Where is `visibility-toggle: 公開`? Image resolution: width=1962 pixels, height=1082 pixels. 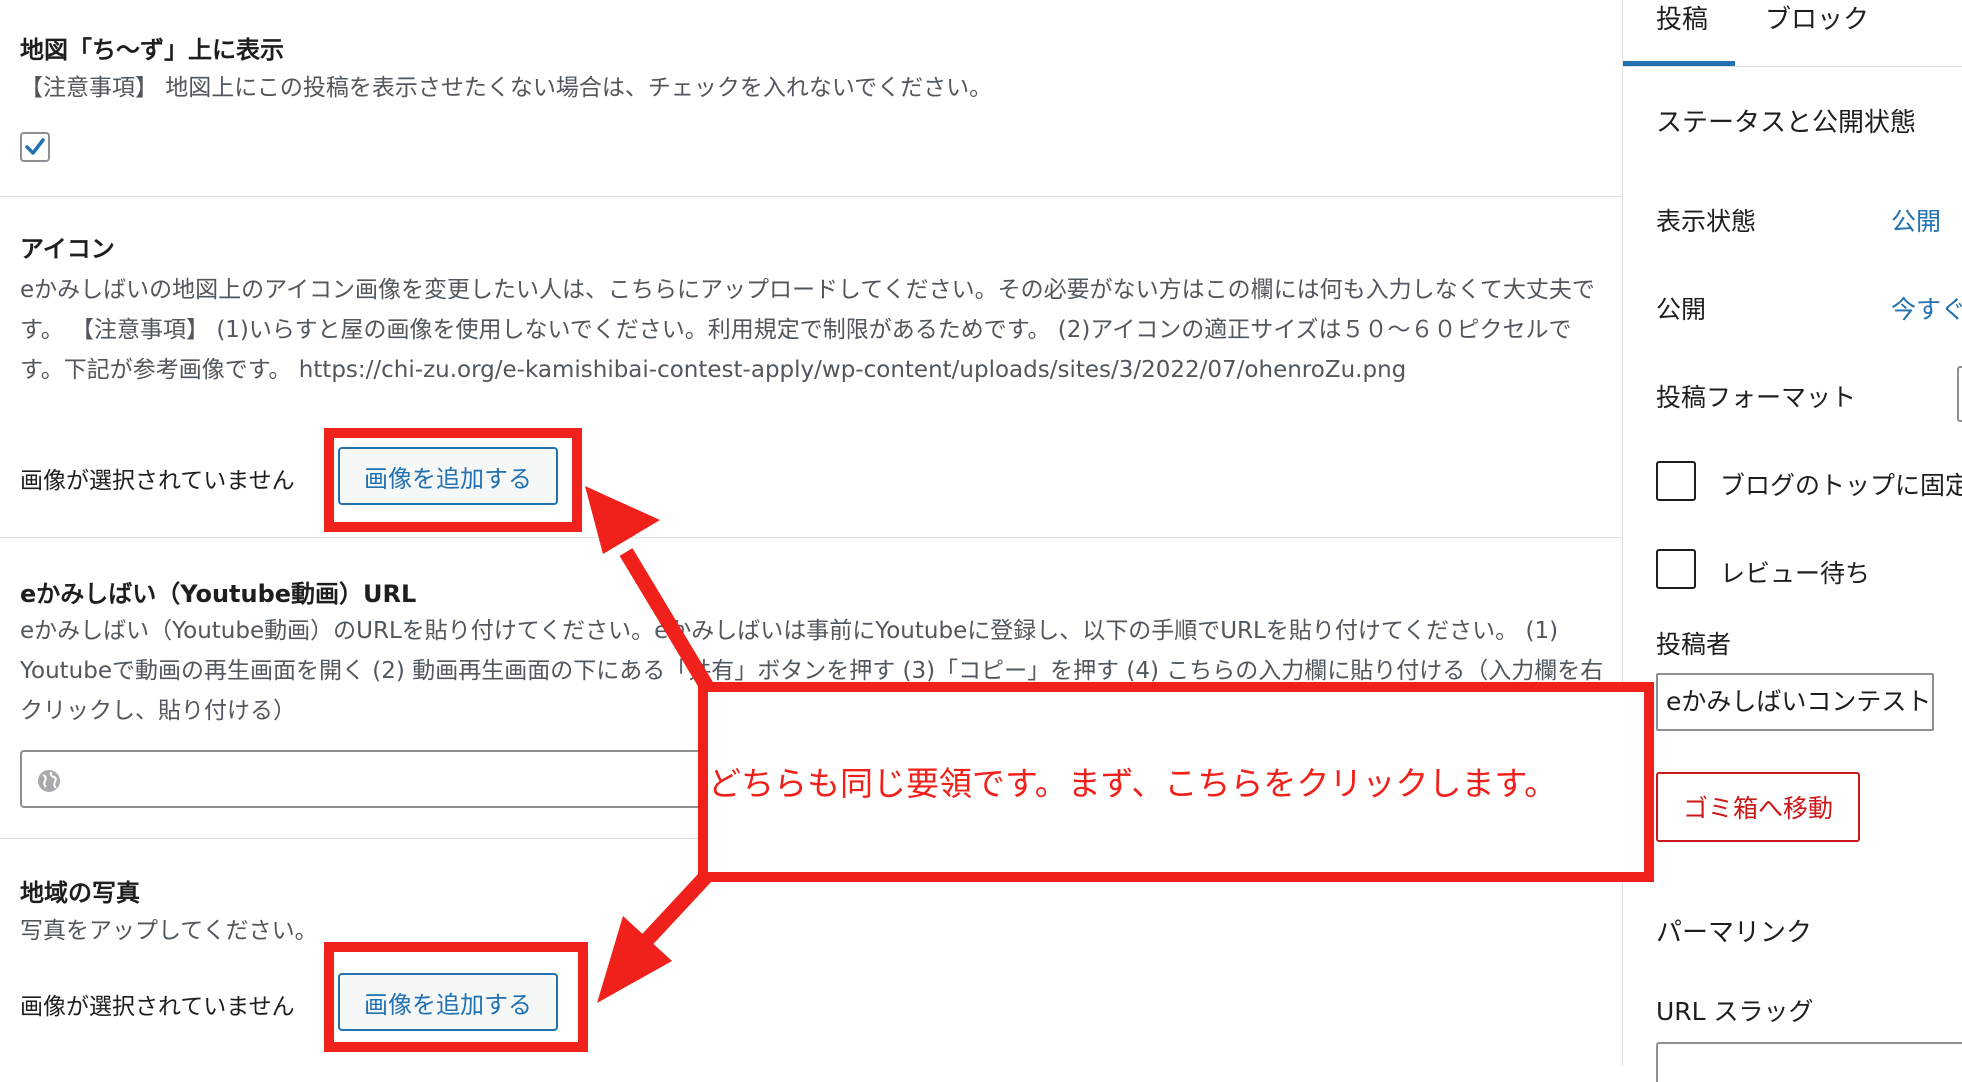
visibility-toggle: 公開 is located at coordinates (1916, 220).